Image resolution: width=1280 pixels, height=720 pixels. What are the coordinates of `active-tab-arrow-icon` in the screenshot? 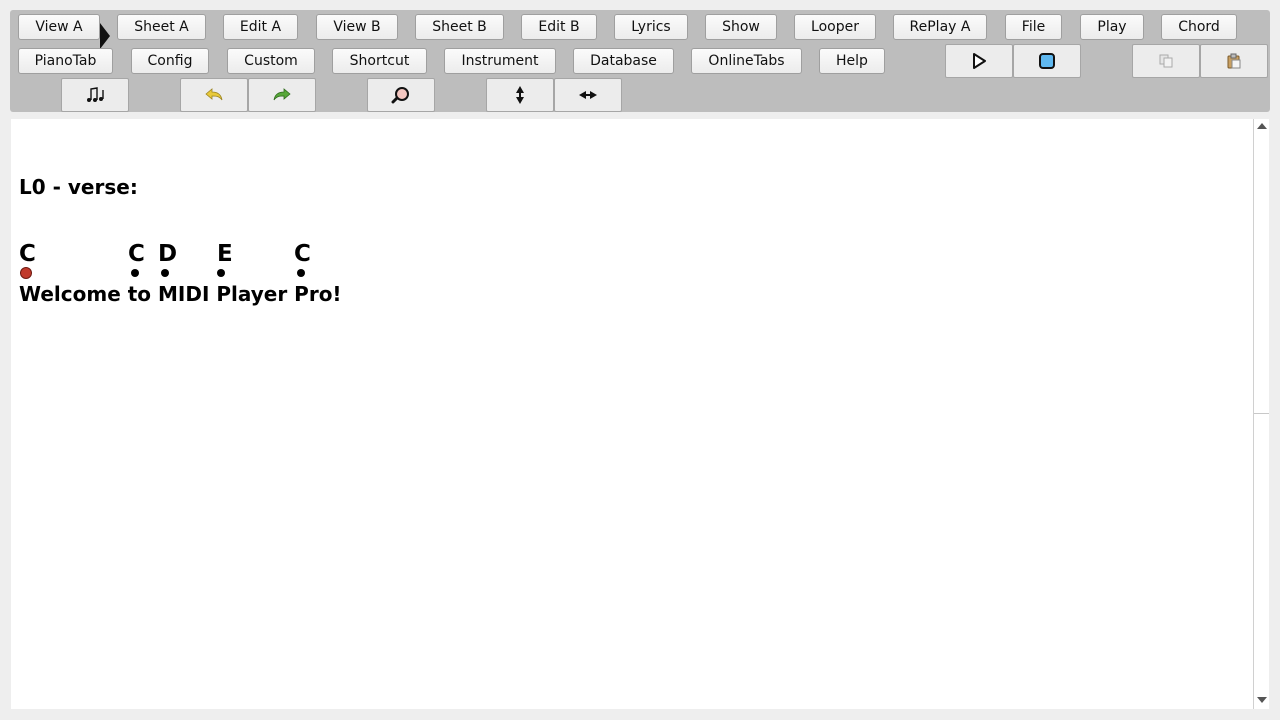 It's located at (105, 36).